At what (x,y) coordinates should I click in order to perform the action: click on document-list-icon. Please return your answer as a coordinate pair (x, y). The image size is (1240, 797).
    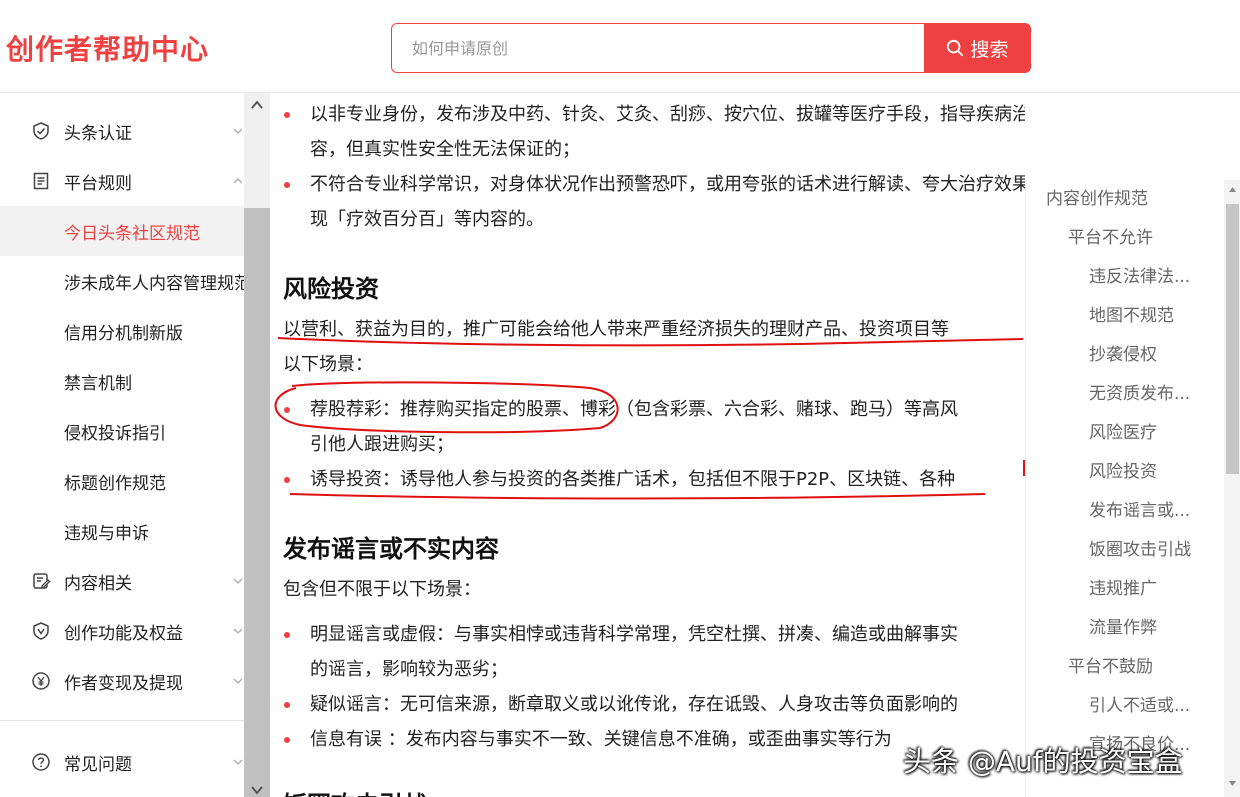
    Looking at the image, I should click on (41, 181).